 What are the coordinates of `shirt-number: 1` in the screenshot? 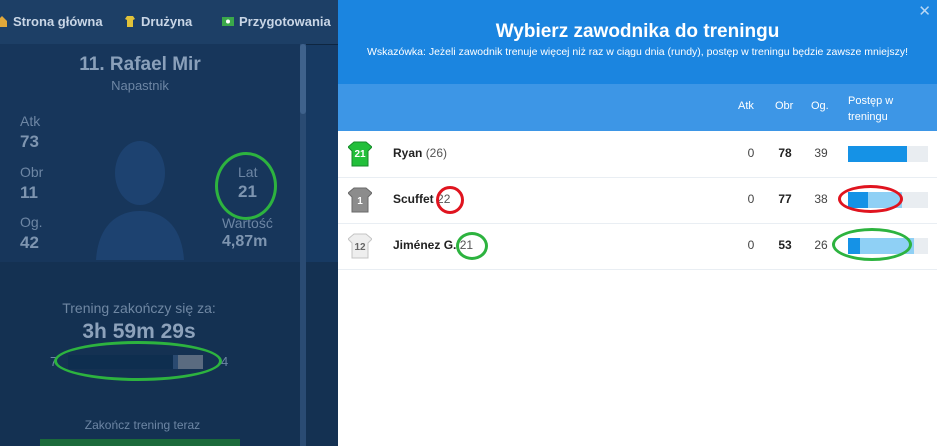 It's located at (360, 201).